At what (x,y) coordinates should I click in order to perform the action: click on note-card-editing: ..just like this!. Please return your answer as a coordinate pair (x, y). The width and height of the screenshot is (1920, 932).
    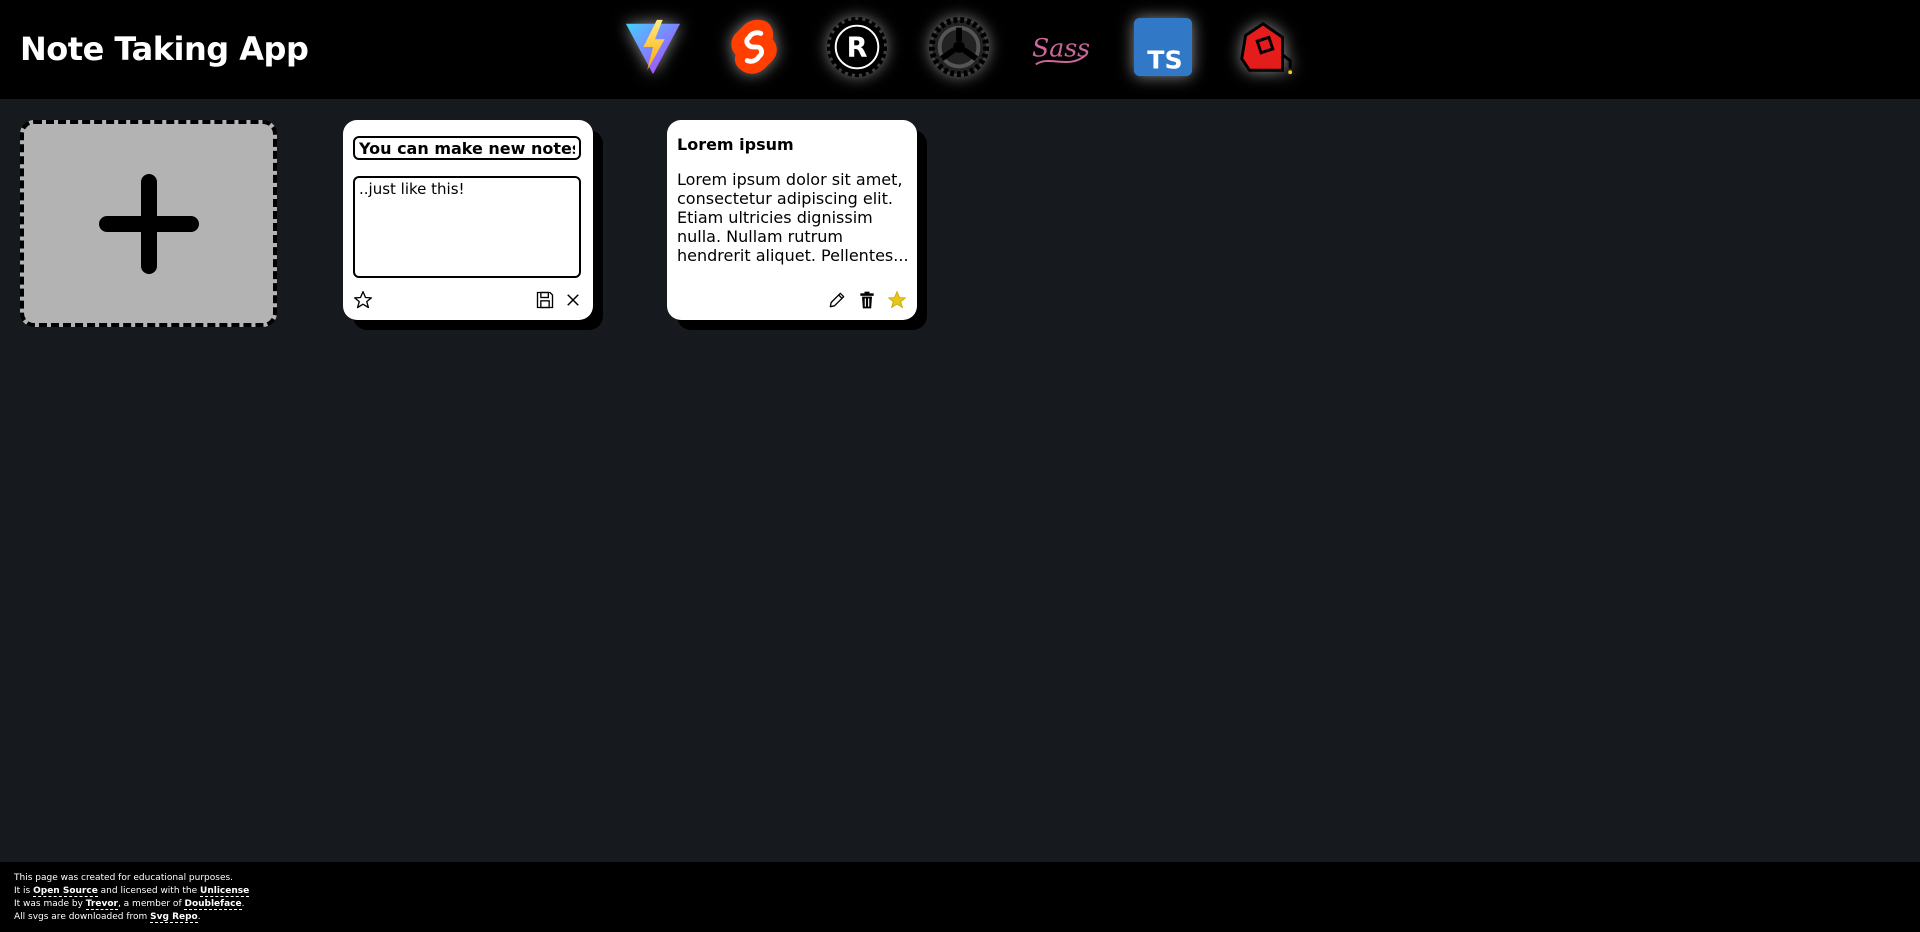
    Looking at the image, I should click on (468, 220).